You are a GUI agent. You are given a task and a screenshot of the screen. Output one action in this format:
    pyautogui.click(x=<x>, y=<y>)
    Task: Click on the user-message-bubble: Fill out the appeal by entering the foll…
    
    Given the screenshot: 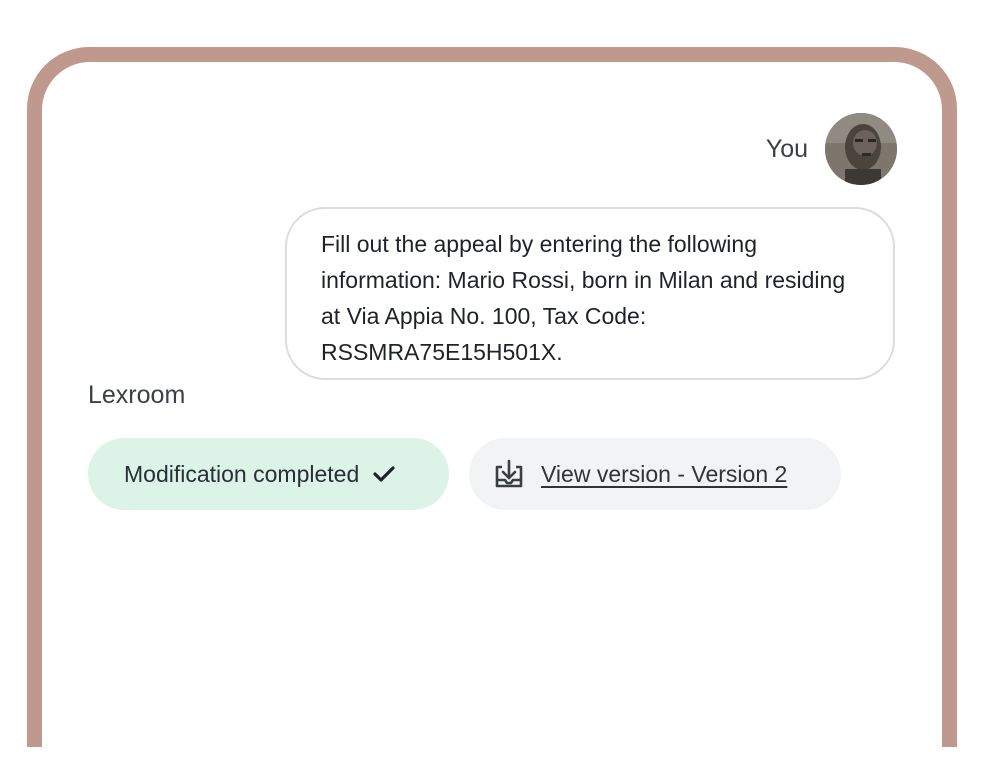 What is the action you would take?
    pyautogui.click(x=590, y=293)
    